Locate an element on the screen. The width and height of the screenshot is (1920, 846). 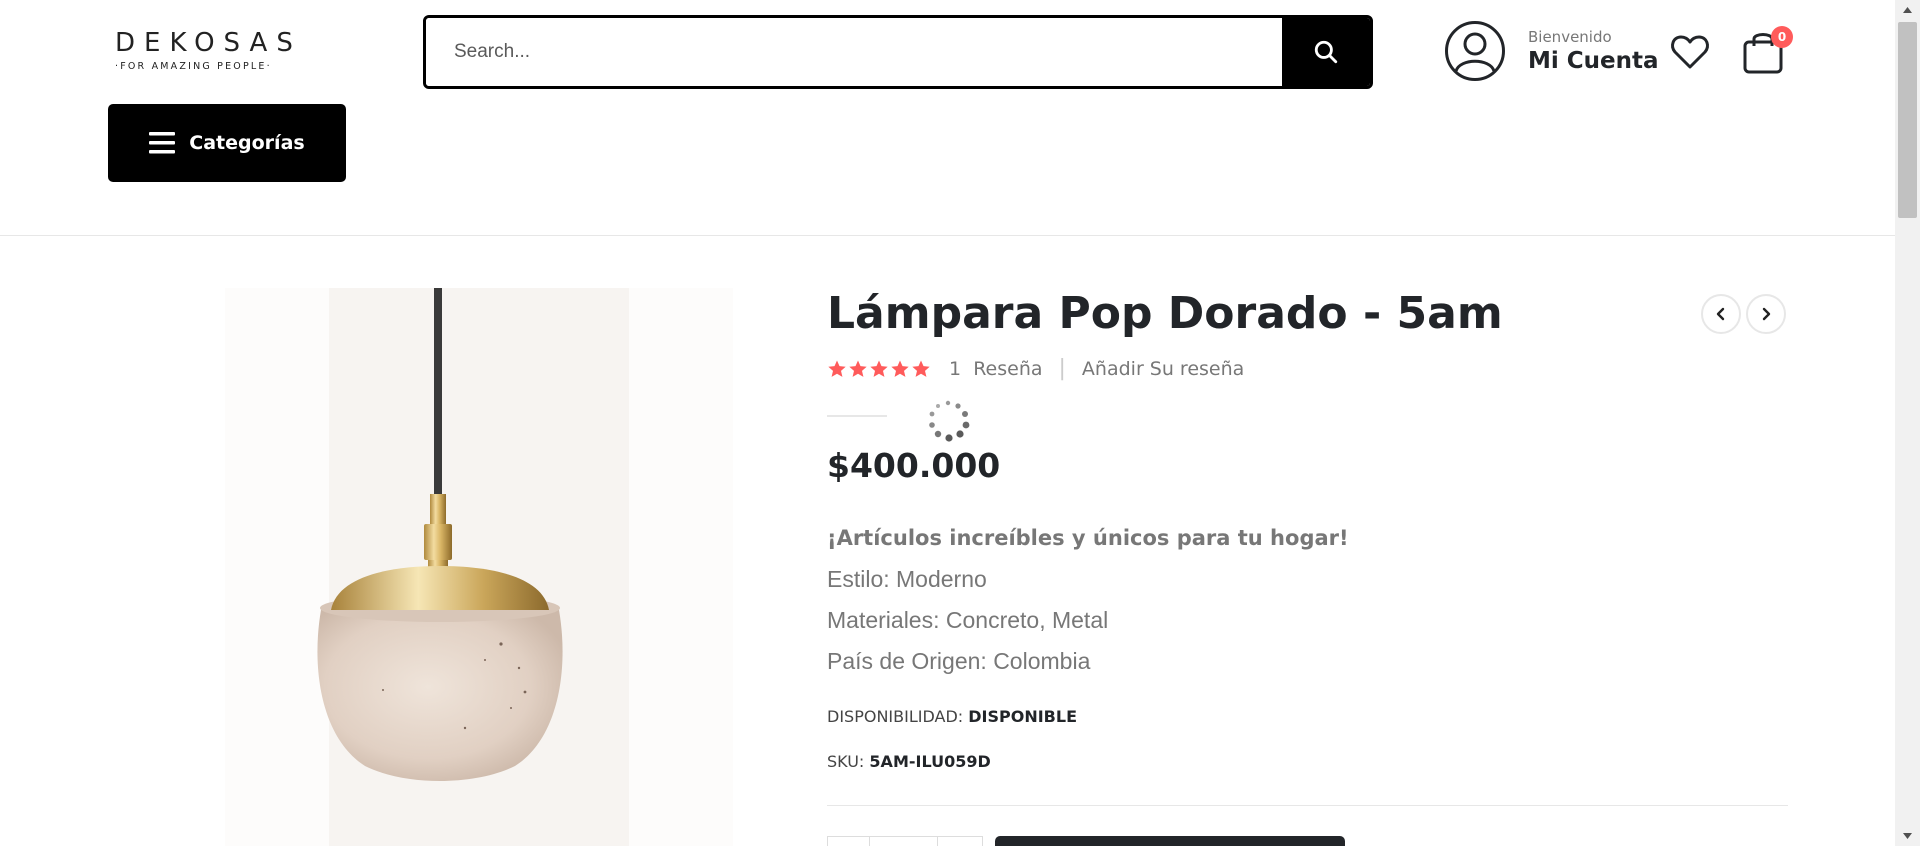
rating-stars is located at coordinates (879, 369).